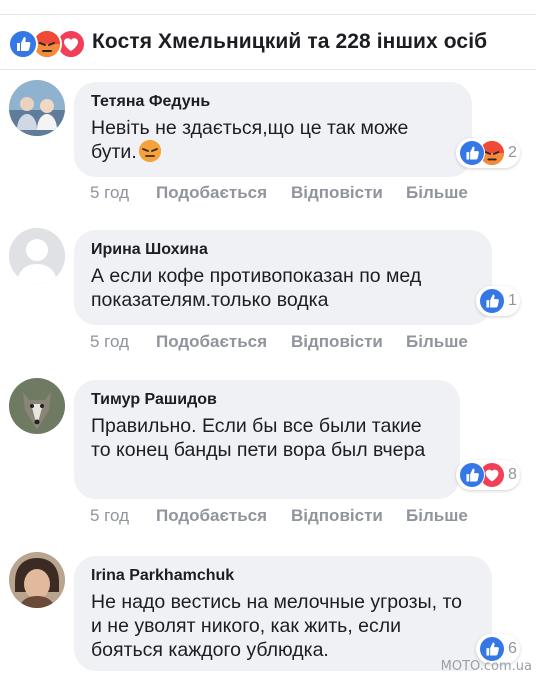 The image size is (536, 676). I want to click on comment-author: Ирина Шохина, so click(283, 250).